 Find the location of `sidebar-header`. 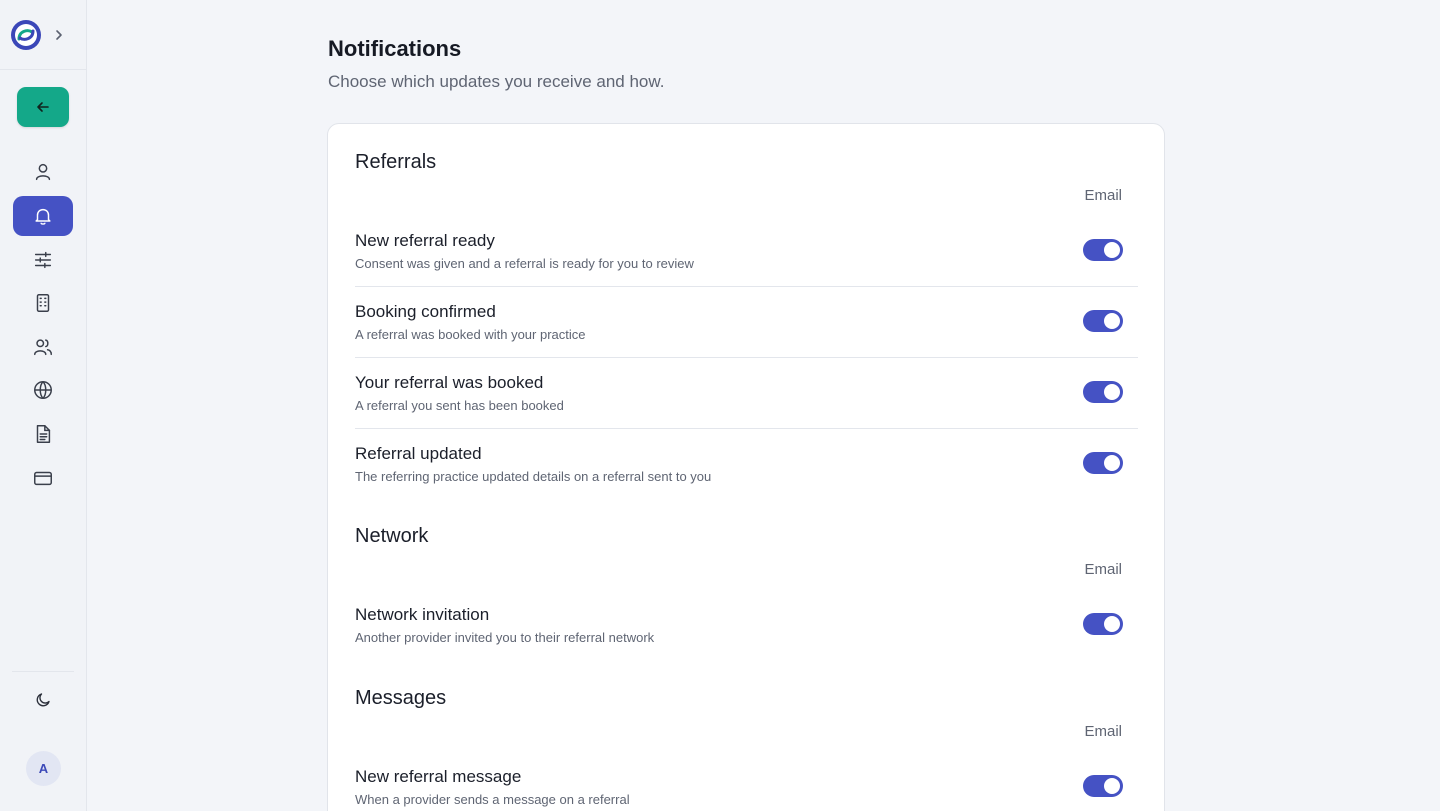

sidebar-header is located at coordinates (43, 35).